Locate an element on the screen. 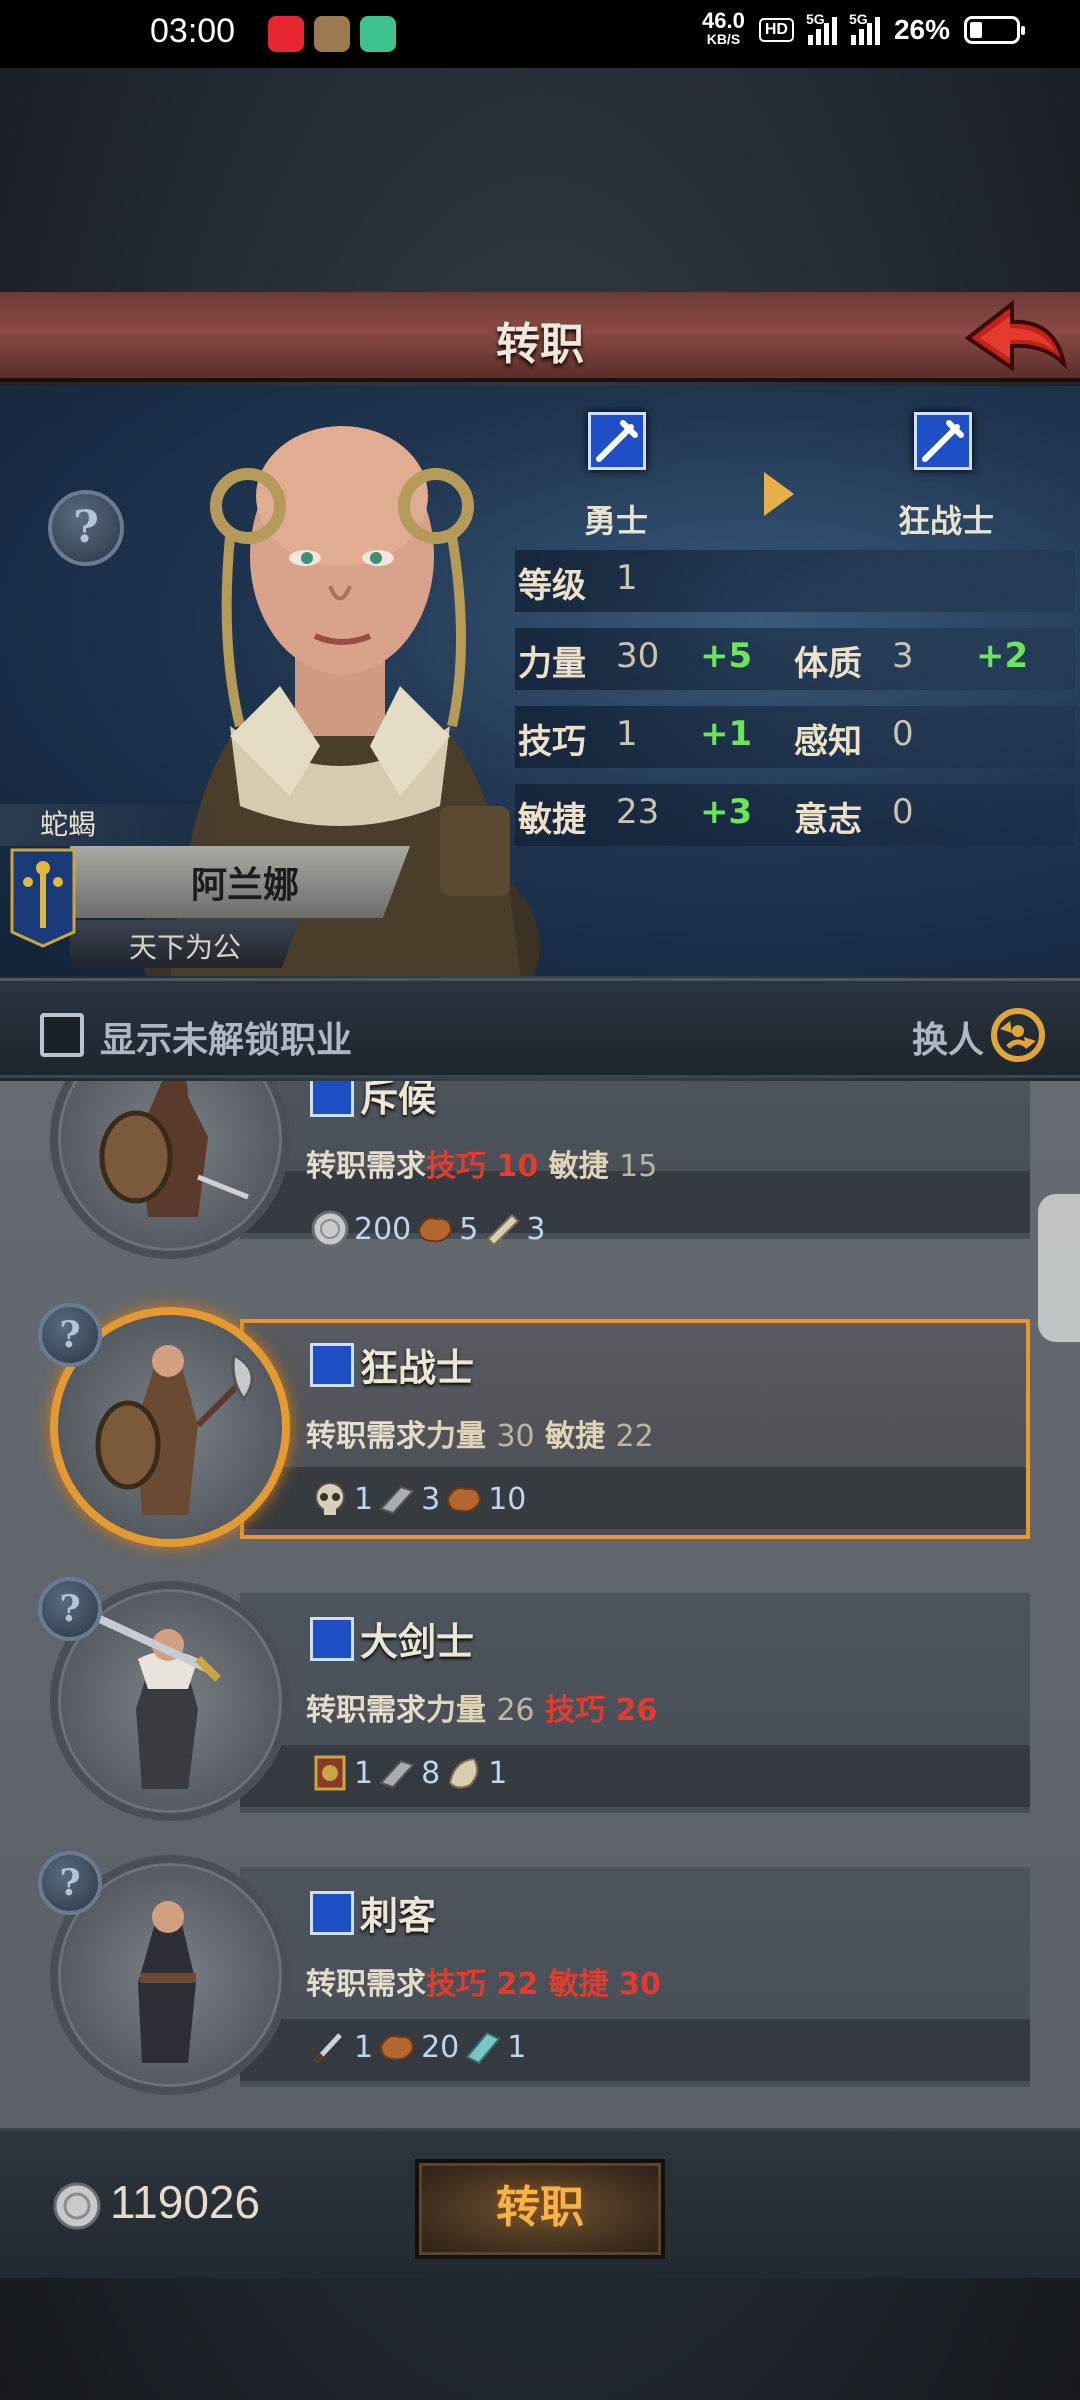  silver-balance: 119026 is located at coordinates (185, 2202).